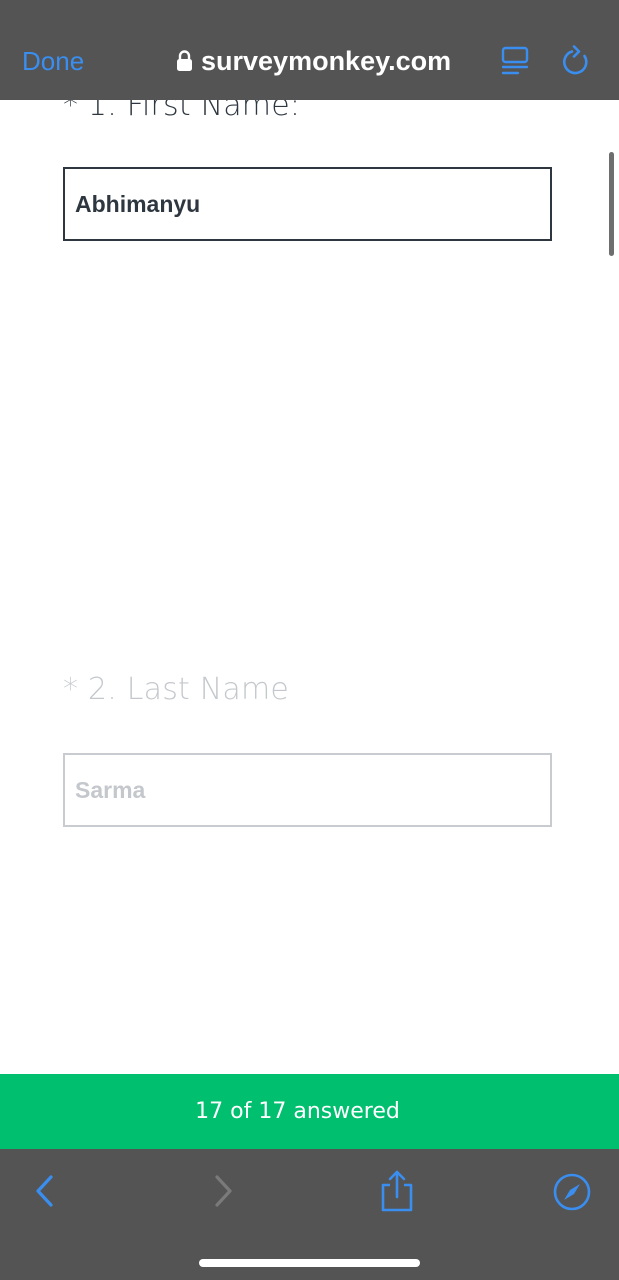  Describe the element at coordinates (611, 204) in the screenshot. I see `scrollbar-thumb` at that location.